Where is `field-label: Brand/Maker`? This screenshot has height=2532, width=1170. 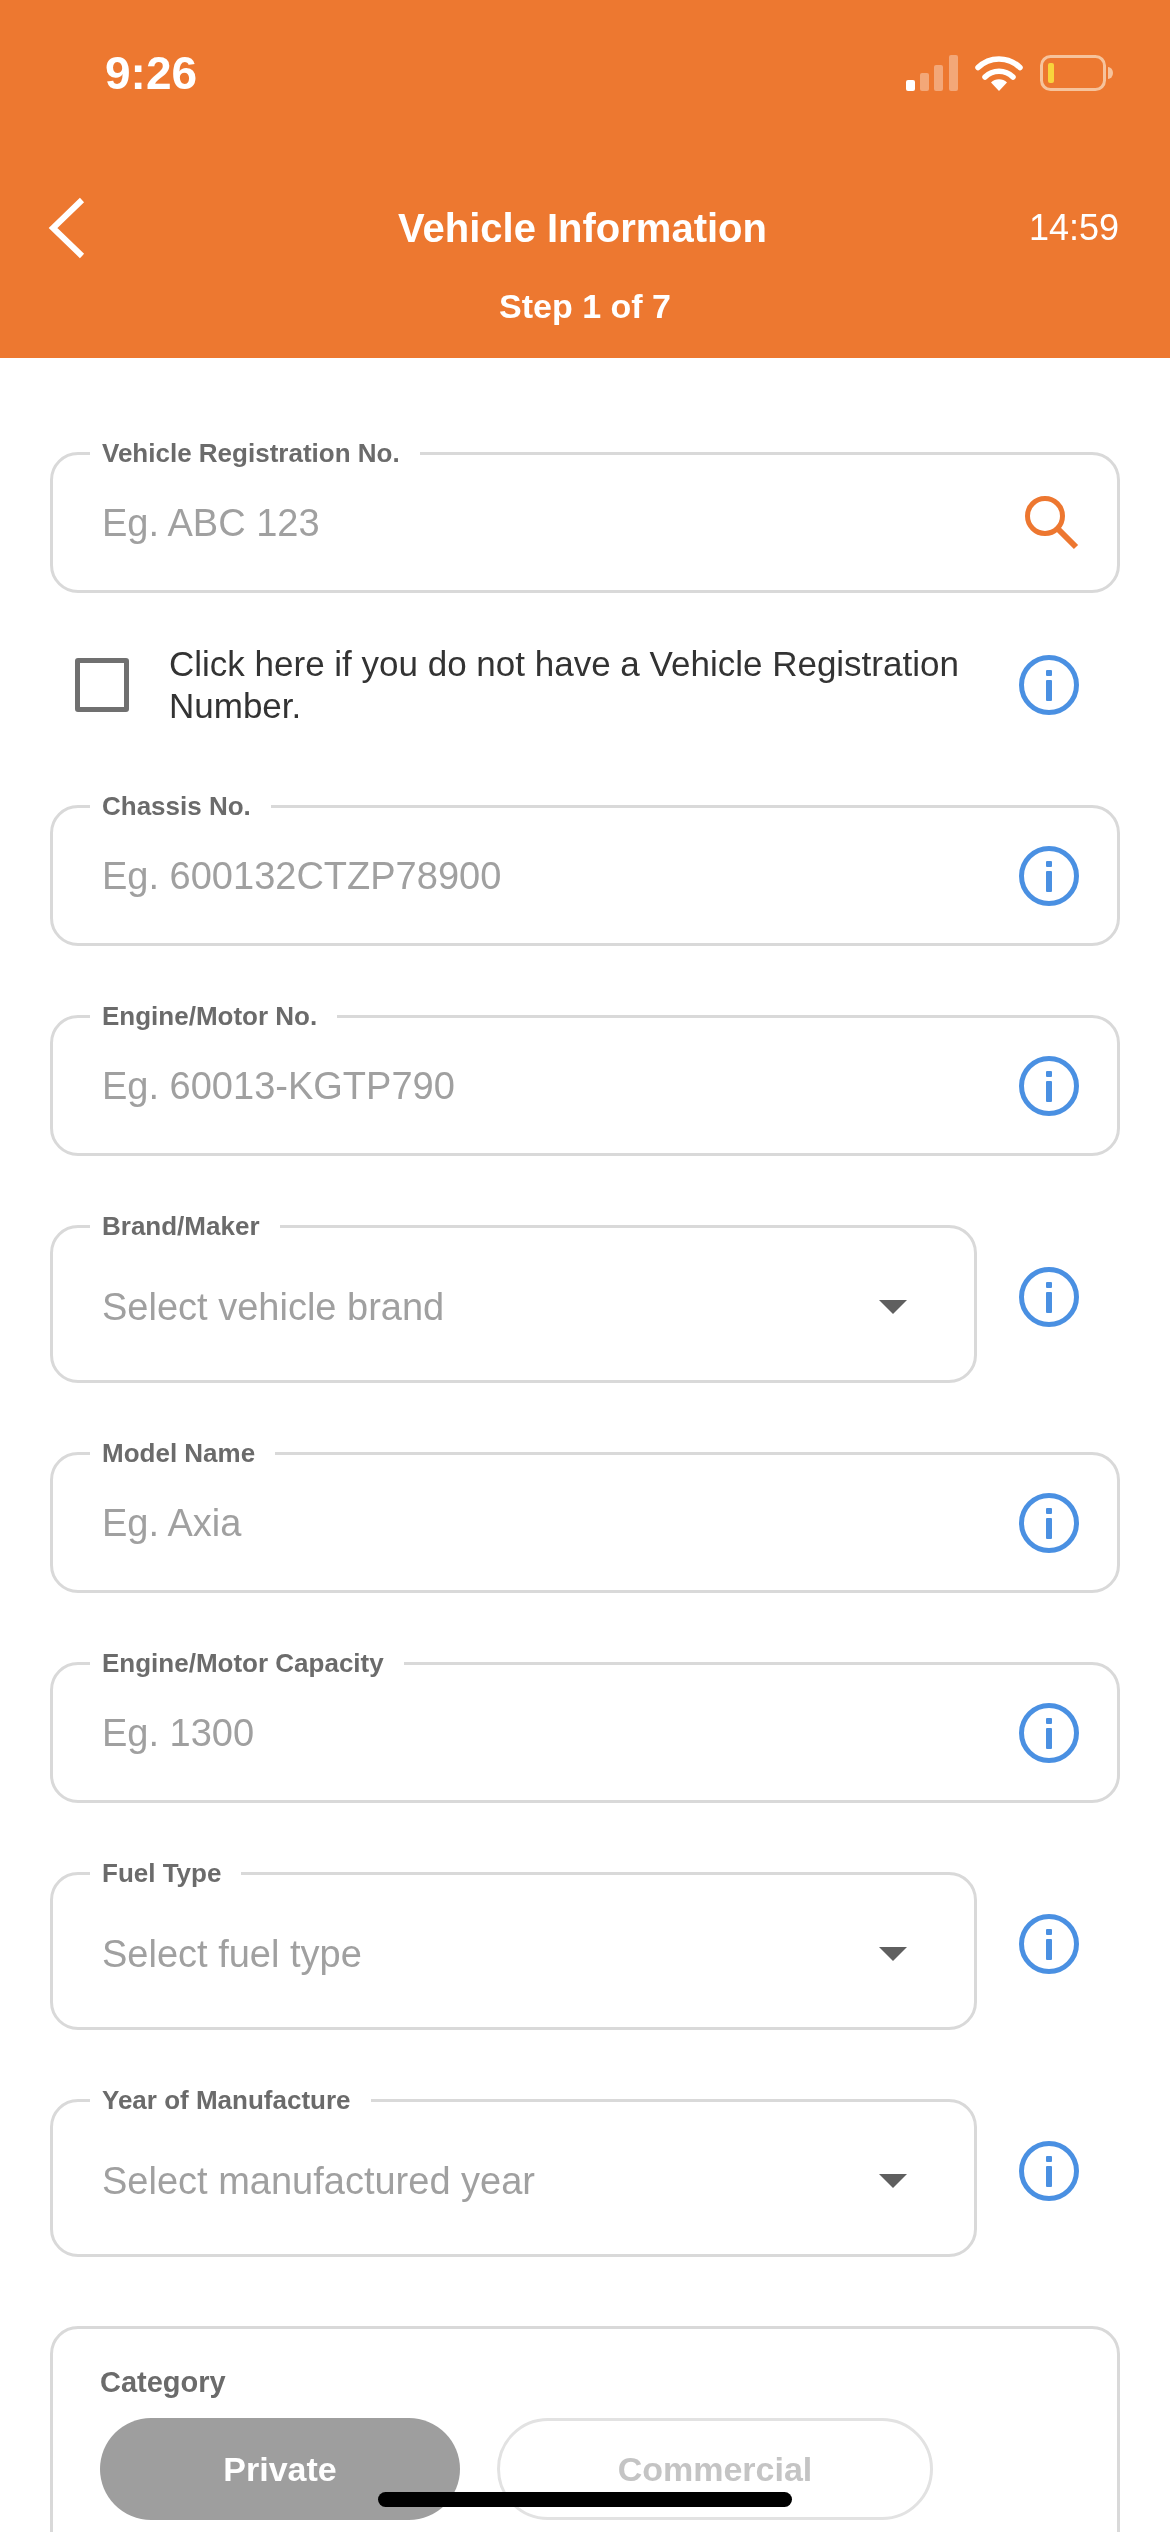 field-label: Brand/Maker is located at coordinates (181, 1226).